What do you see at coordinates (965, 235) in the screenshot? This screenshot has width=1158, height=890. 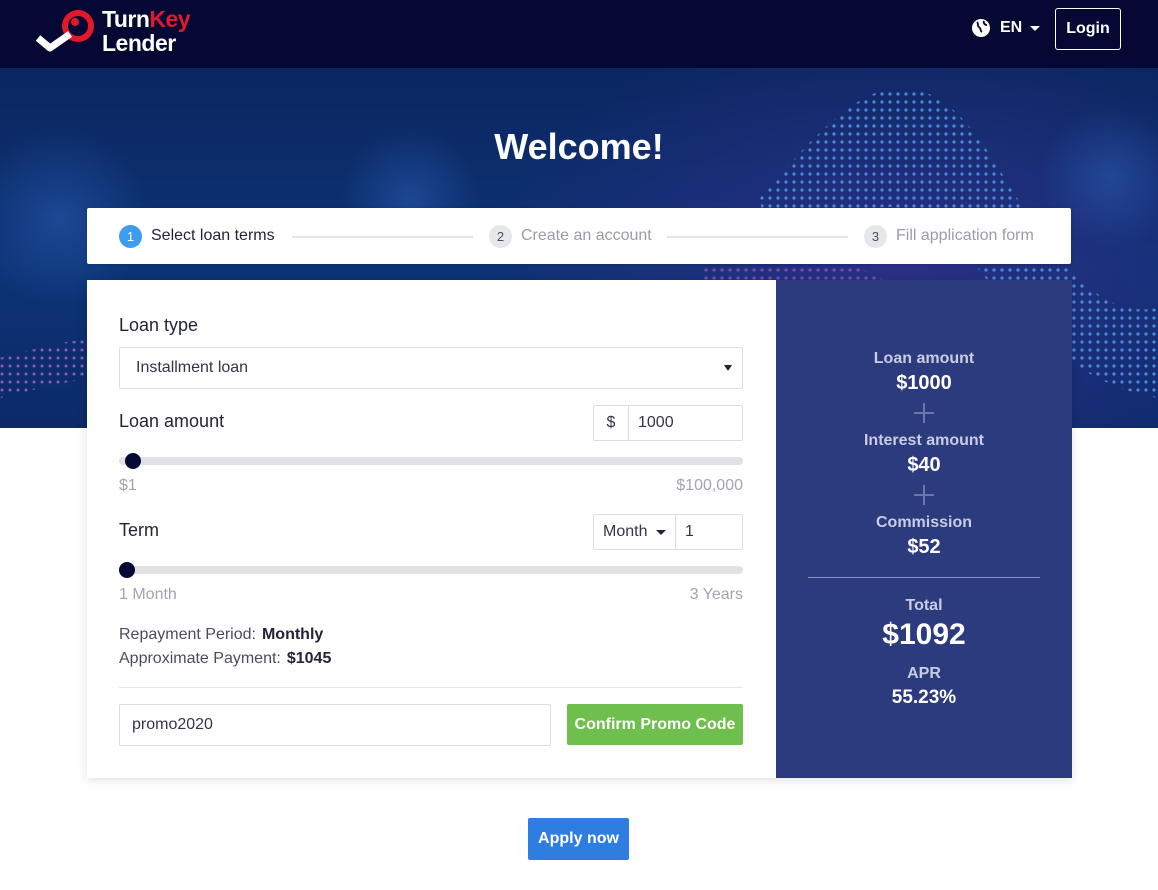 I see `step-label: Fill application form` at bounding box center [965, 235].